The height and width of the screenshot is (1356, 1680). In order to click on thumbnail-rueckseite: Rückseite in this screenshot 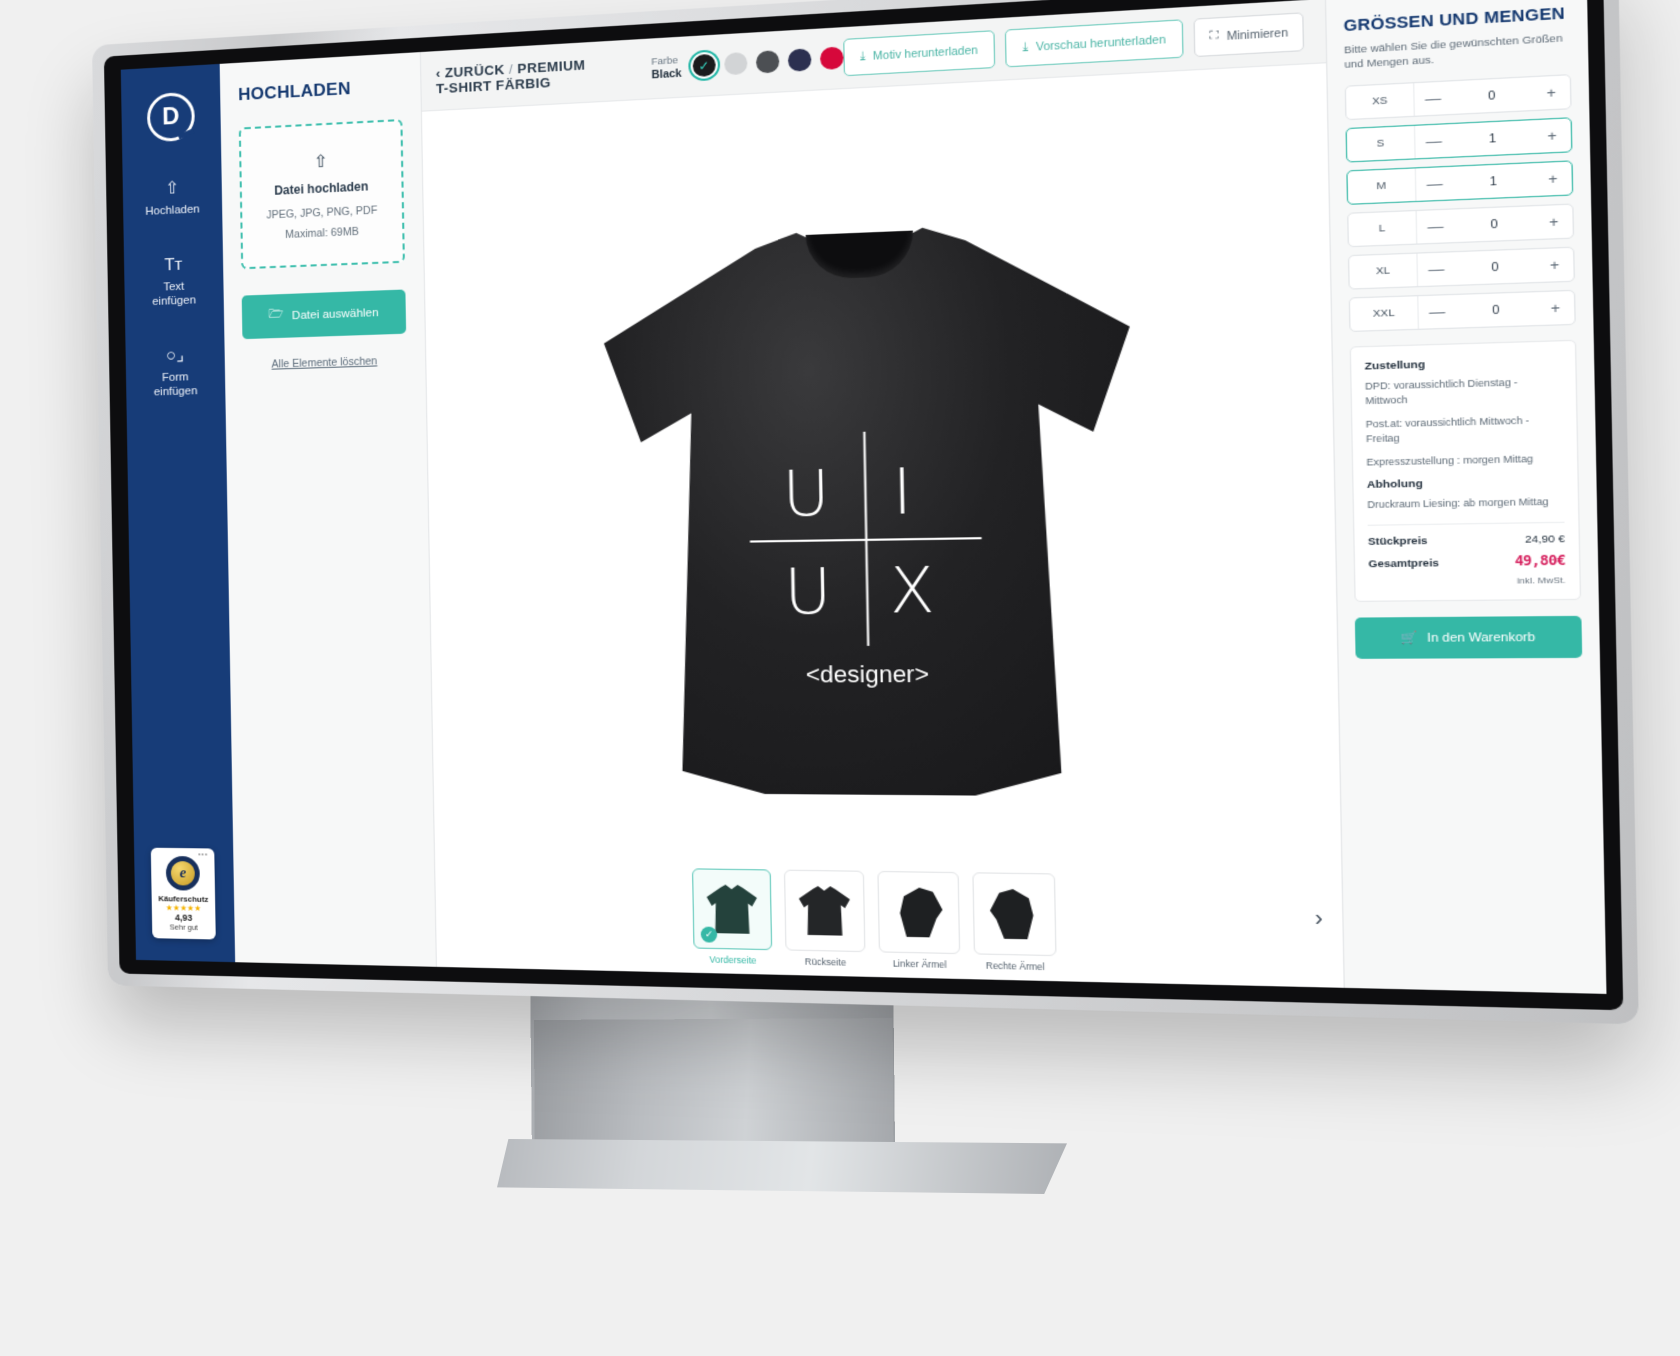, I will do `click(824, 919)`.